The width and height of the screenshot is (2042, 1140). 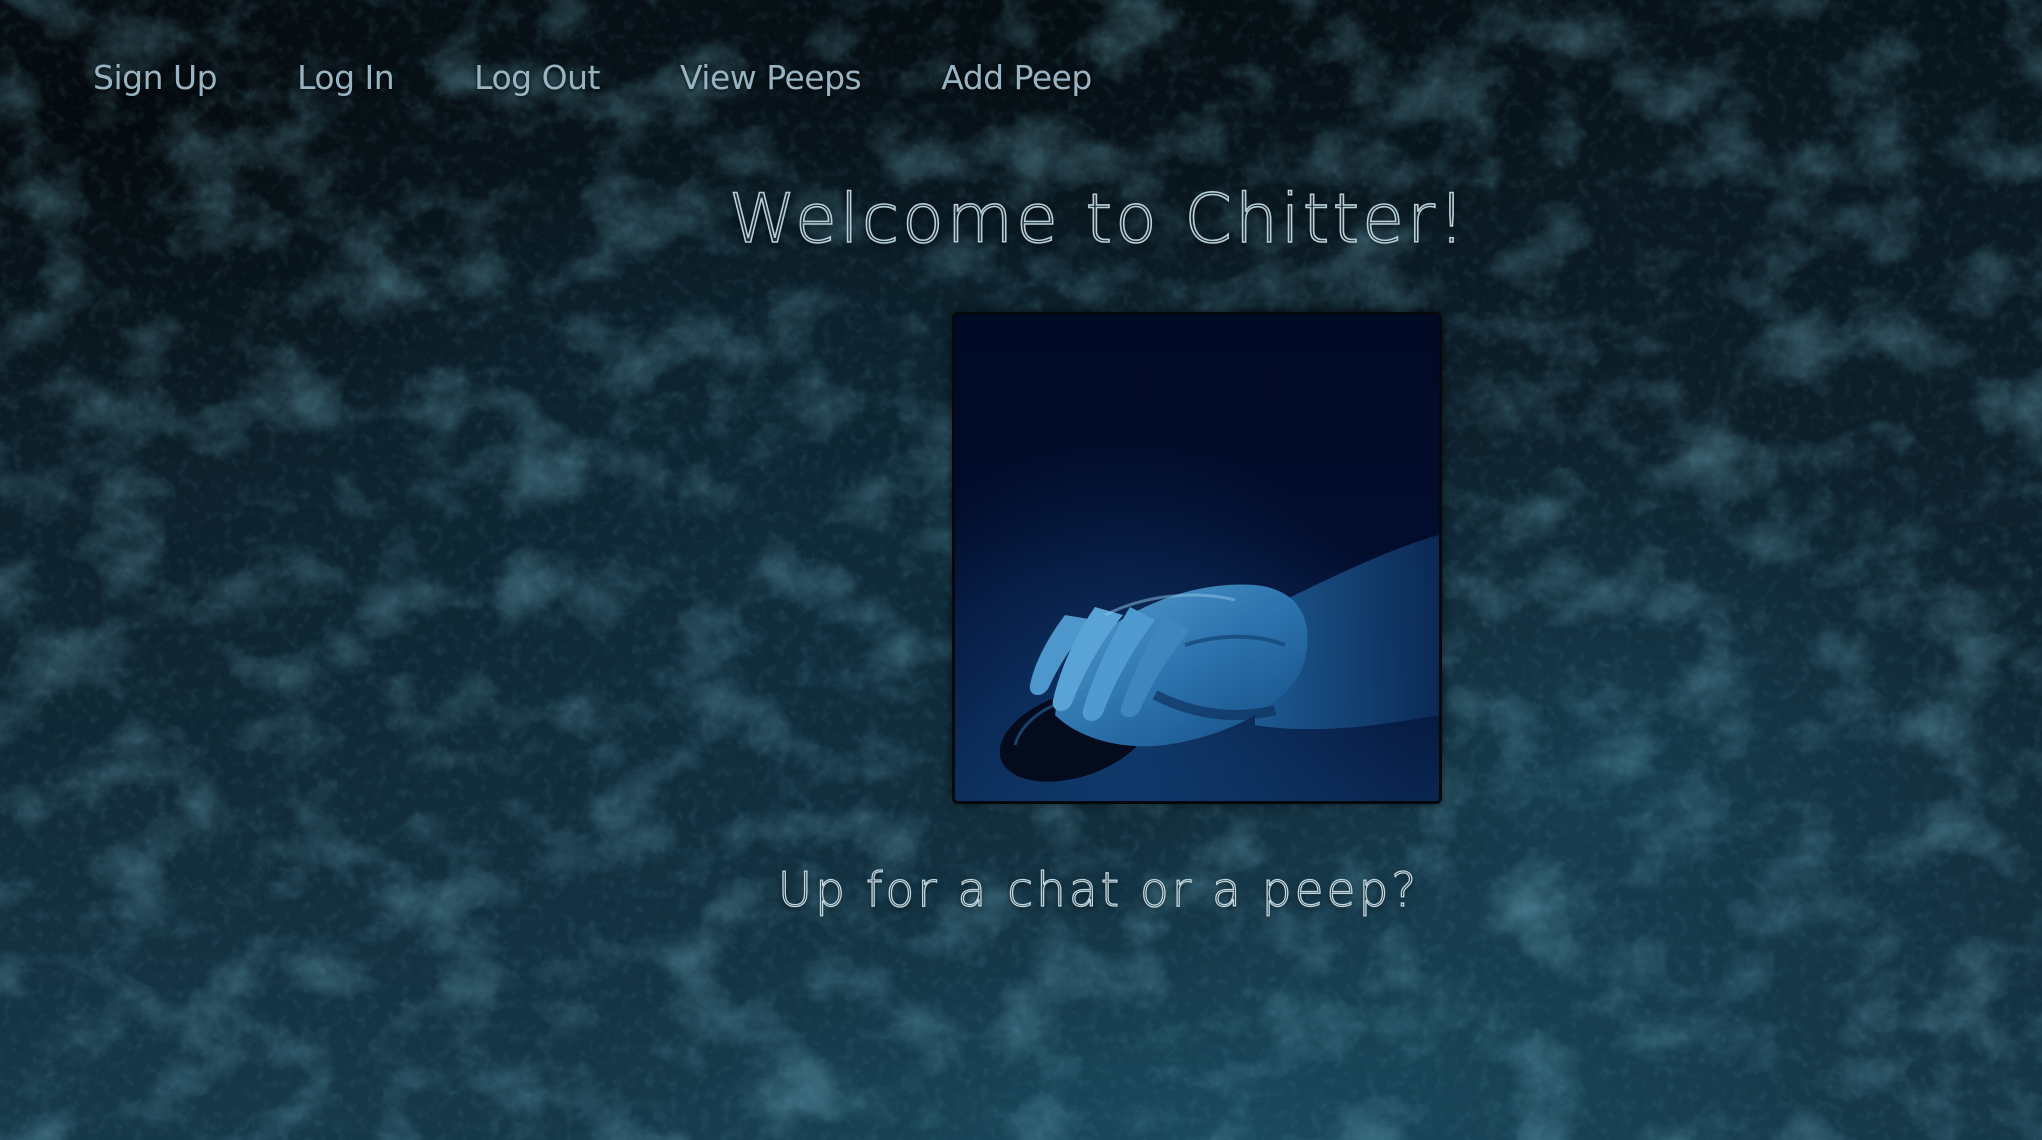 I want to click on page-title: Welcome to Chitter!, so click(x=1098, y=219).